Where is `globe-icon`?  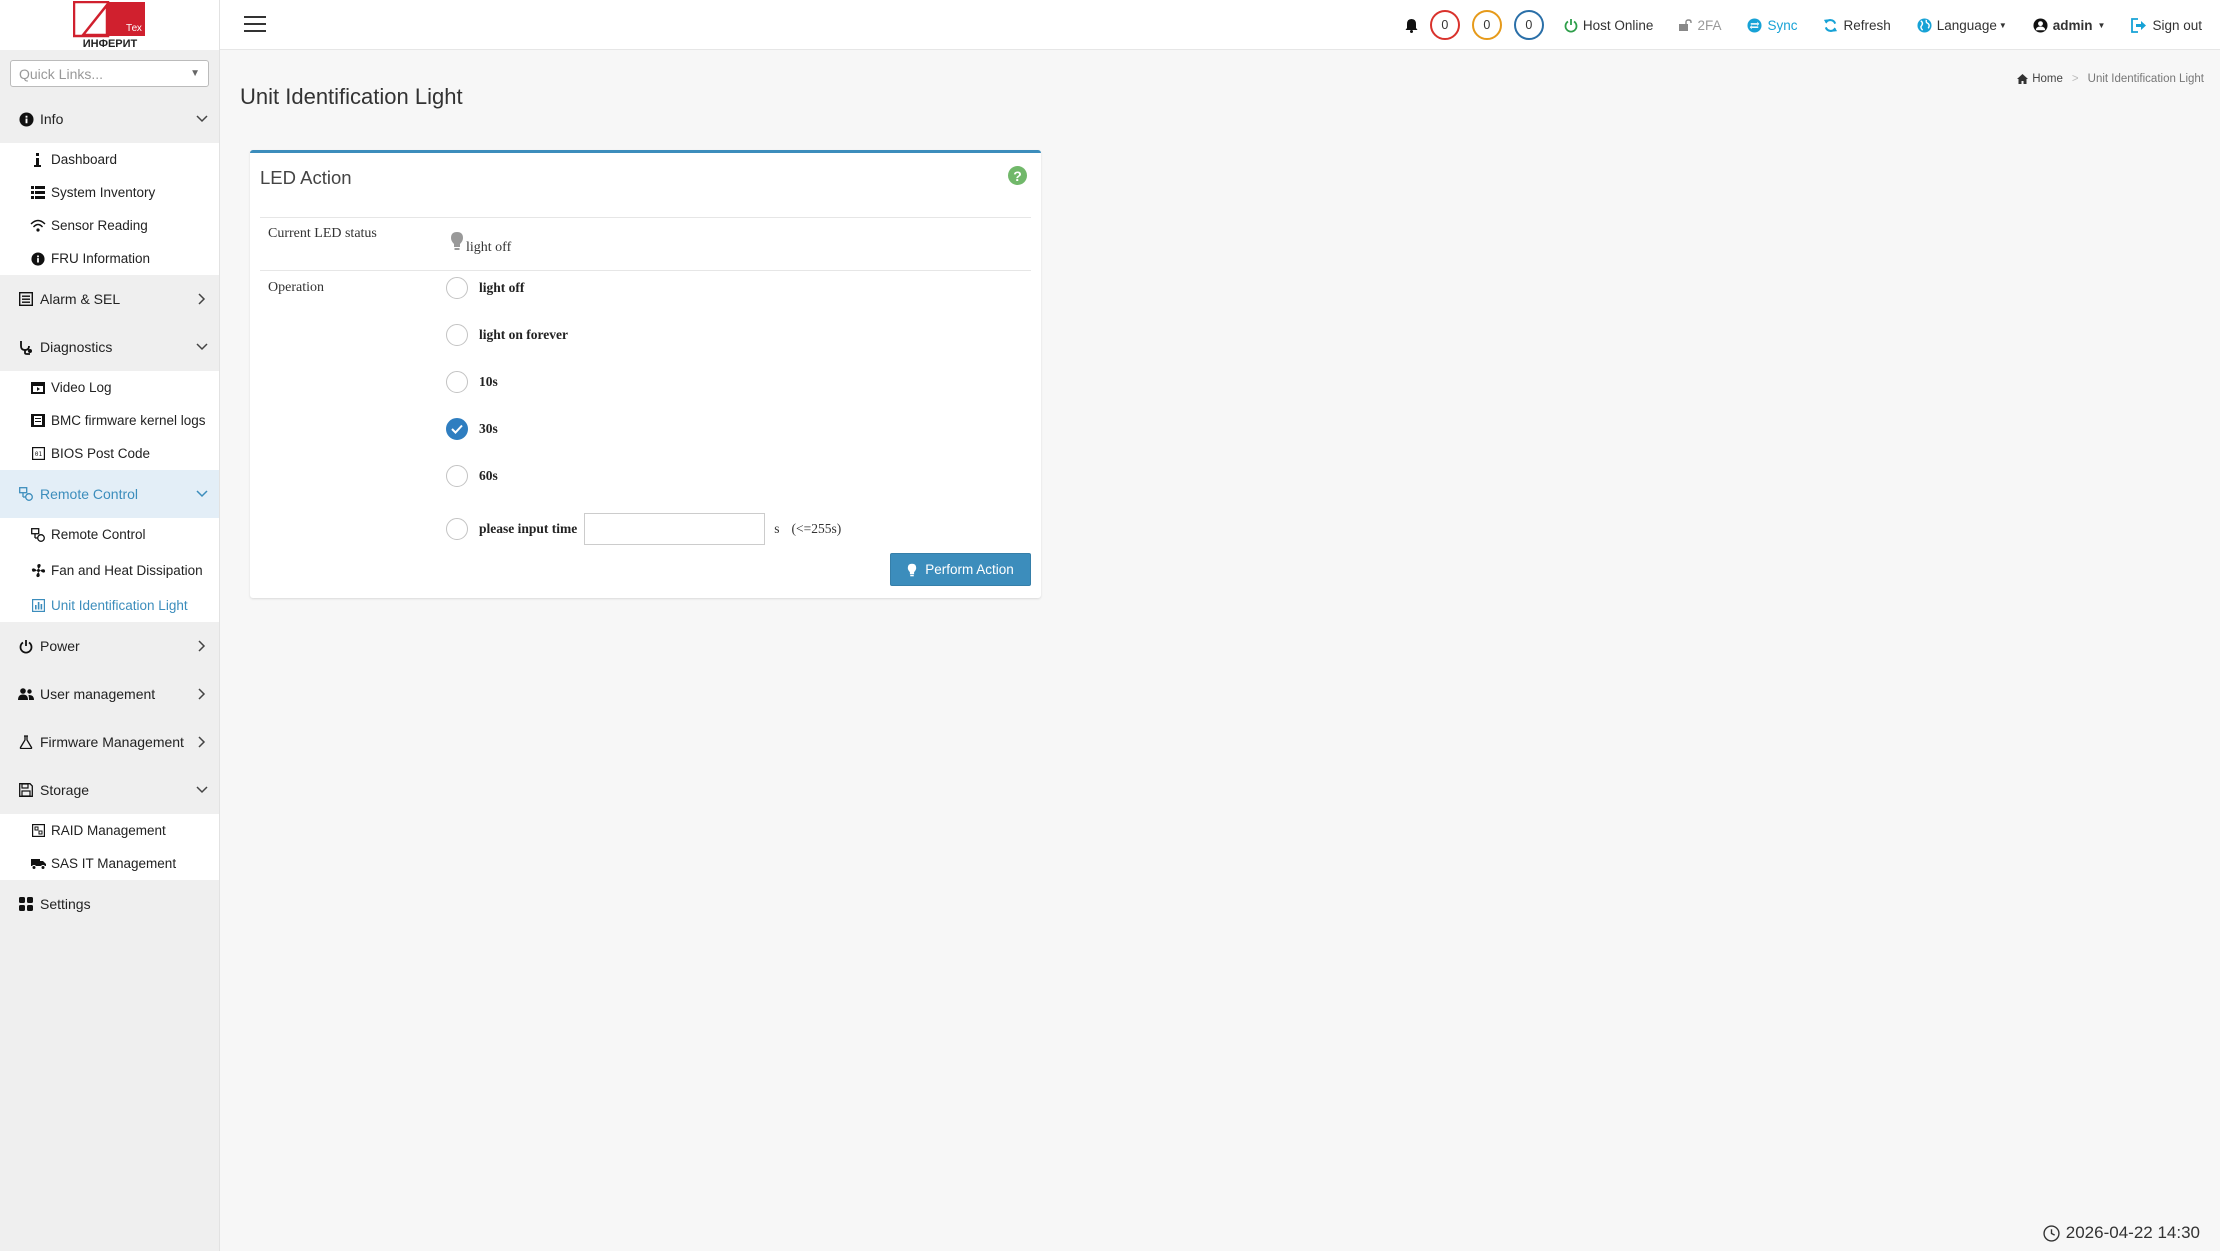
globe-icon is located at coordinates (1924, 25).